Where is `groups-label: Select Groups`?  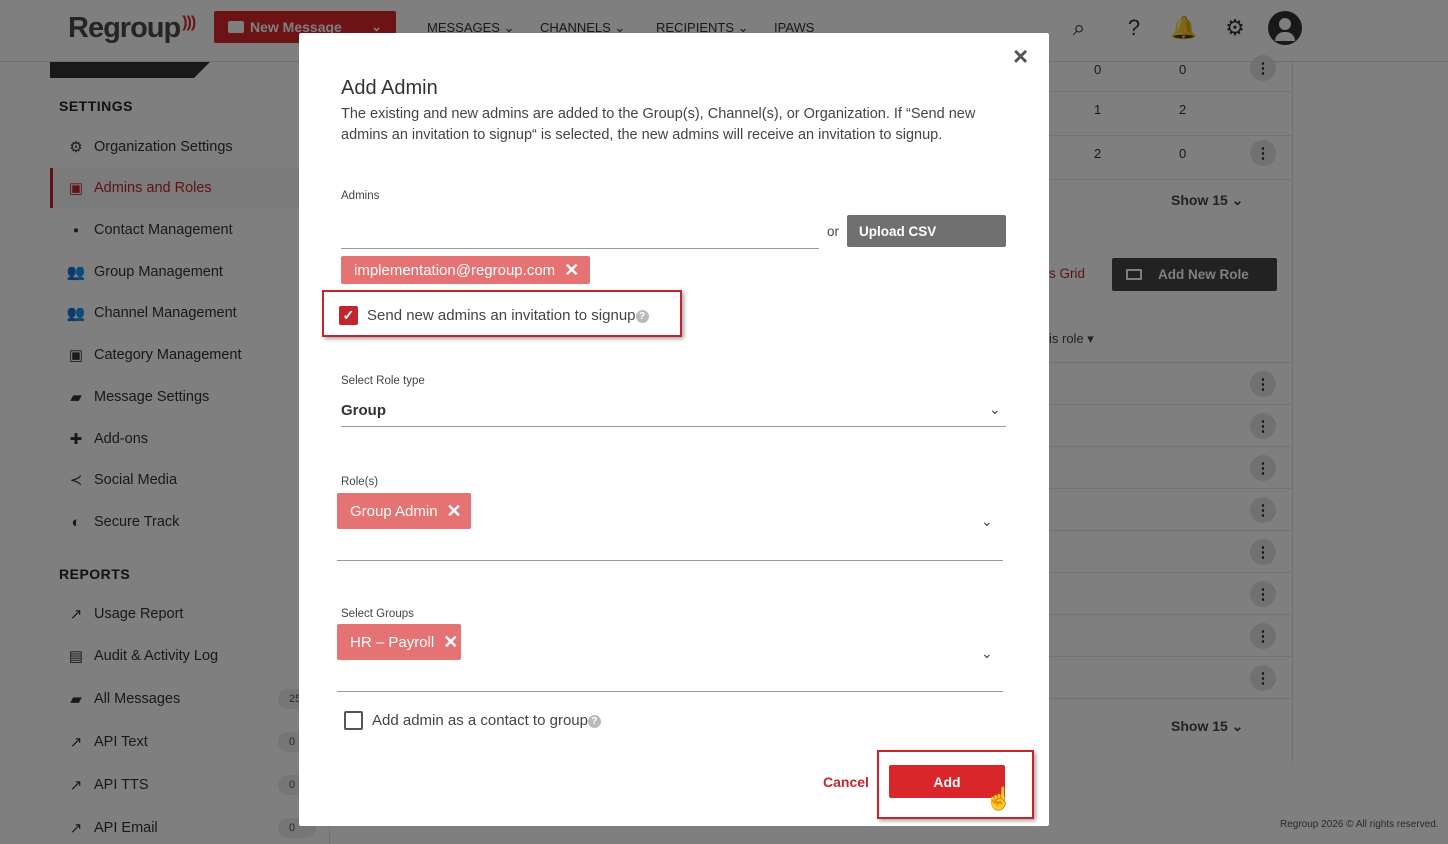
groups-label: Select Groups is located at coordinates (377, 614).